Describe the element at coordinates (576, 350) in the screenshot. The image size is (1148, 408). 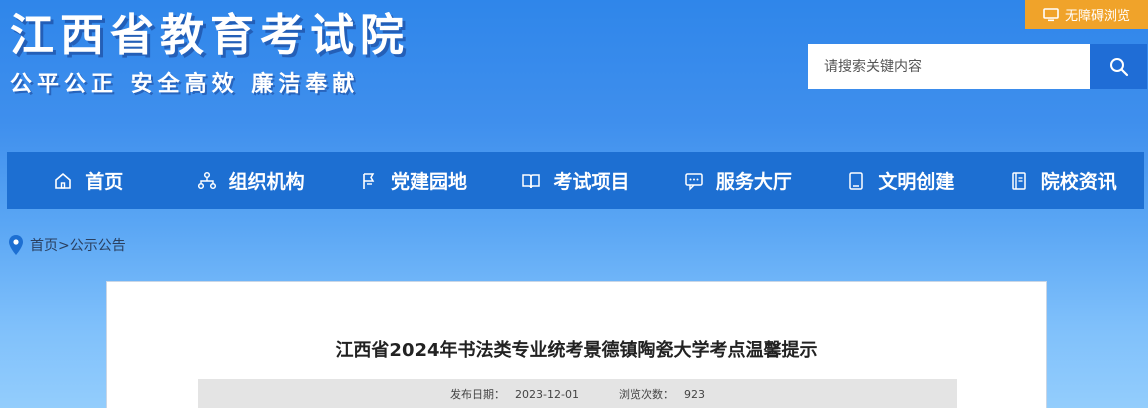
I see `article-title: 江西省2024年书法类专业统考景德镇陶瓷大学考点温馨提示` at that location.